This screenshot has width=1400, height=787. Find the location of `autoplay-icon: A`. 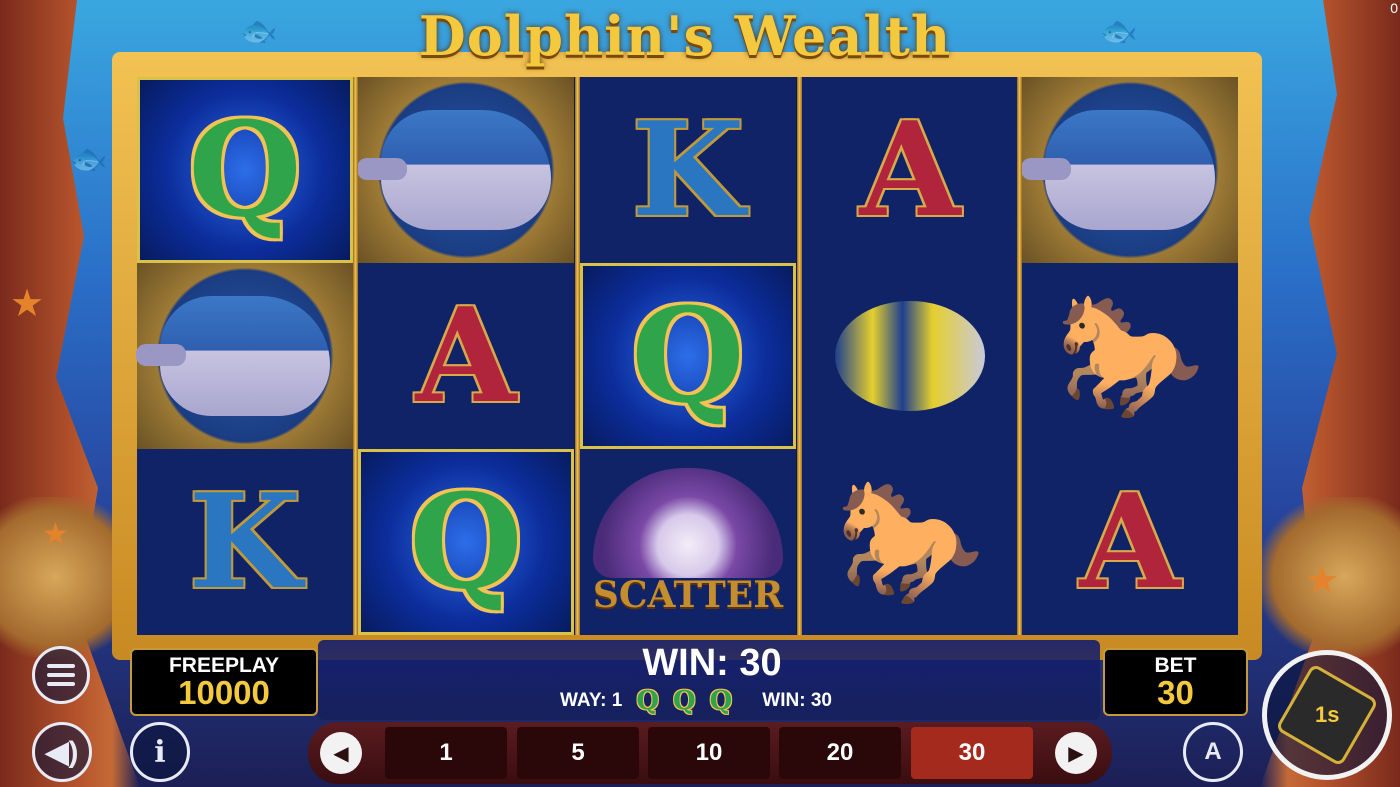

autoplay-icon: A is located at coordinates (1213, 751).